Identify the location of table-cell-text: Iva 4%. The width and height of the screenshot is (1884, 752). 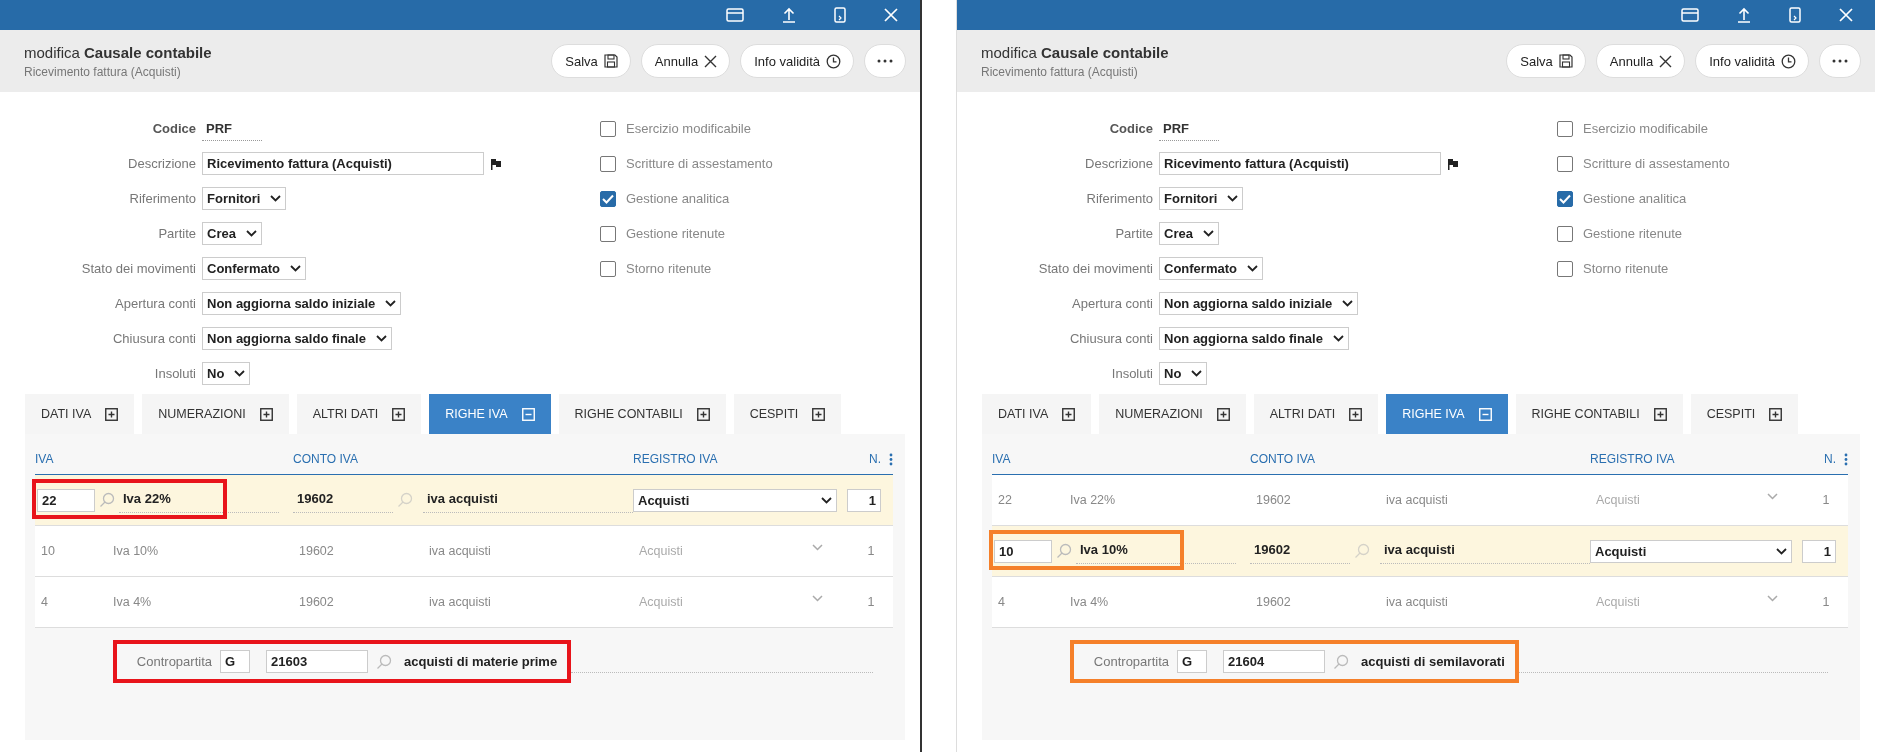
(132, 602).